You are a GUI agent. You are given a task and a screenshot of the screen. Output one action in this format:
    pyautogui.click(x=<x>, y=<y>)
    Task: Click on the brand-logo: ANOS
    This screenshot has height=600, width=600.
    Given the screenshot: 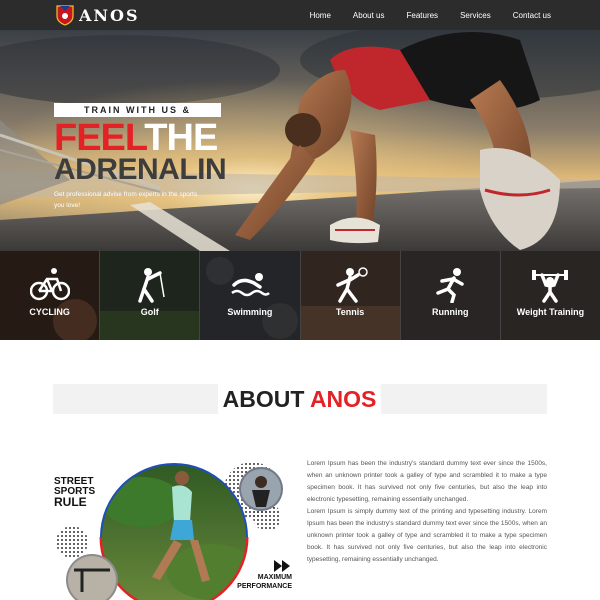 What is the action you would take?
    pyautogui.click(x=97, y=15)
    